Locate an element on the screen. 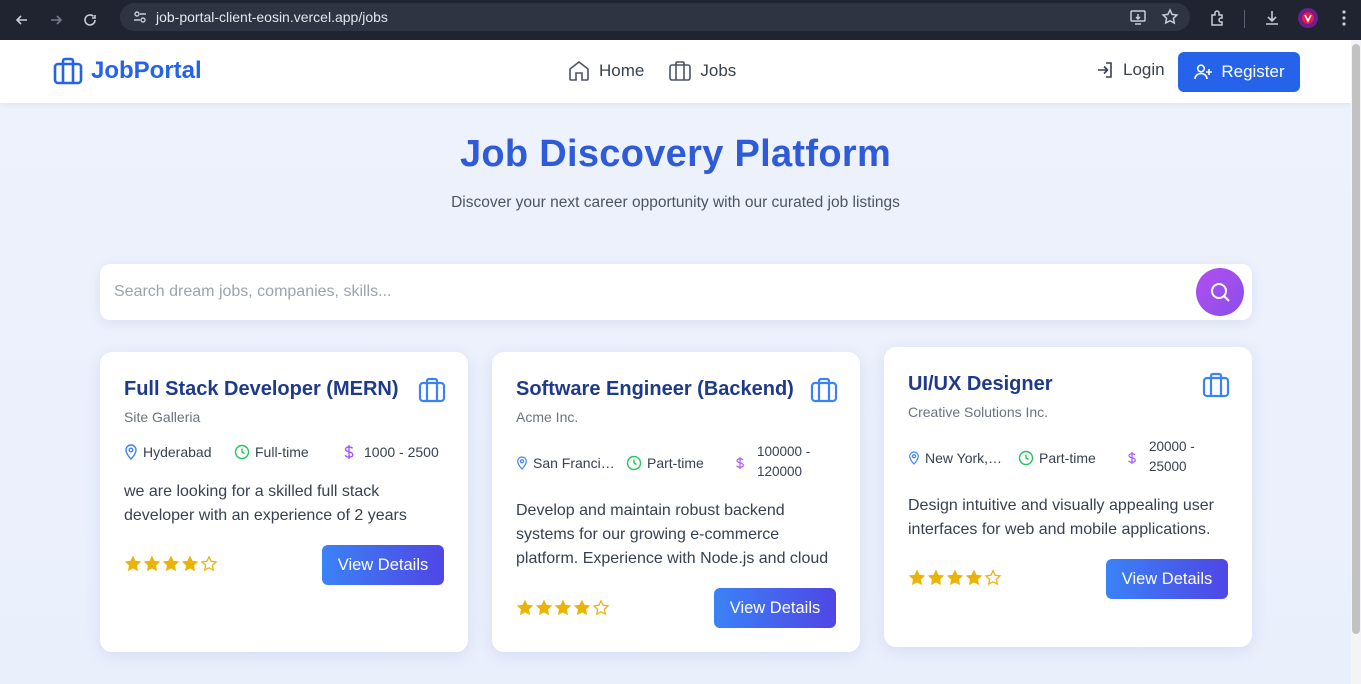 This screenshot has width=1361, height=684. home-icon is located at coordinates (579, 70).